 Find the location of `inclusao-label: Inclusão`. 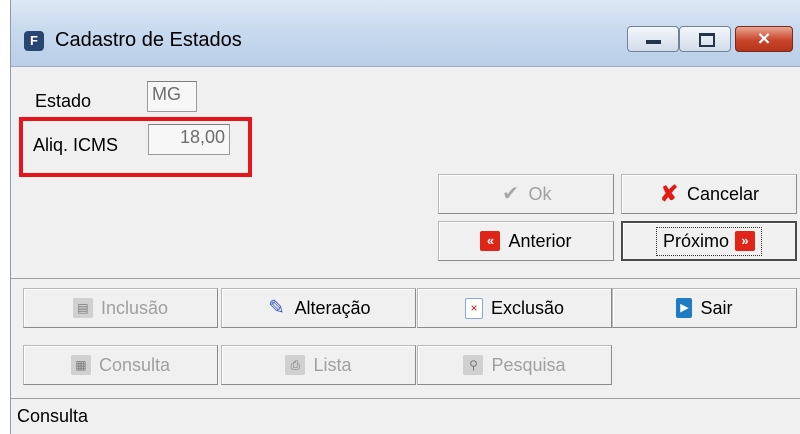

inclusao-label: Inclusão is located at coordinates (134, 307).